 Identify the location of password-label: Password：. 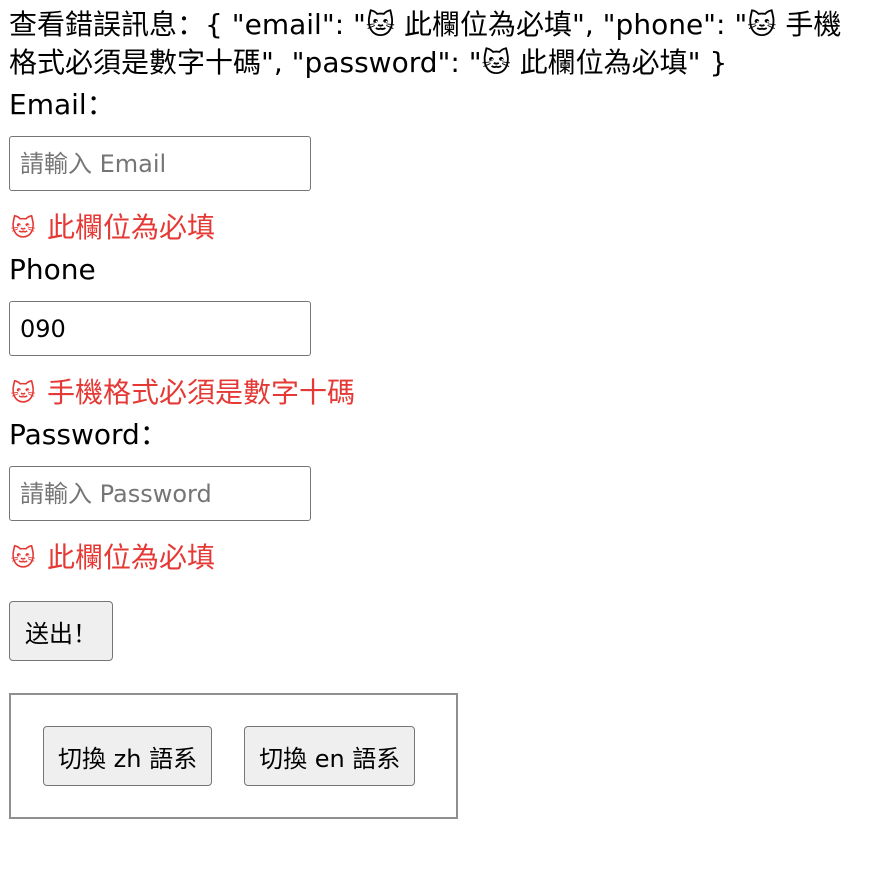
(88, 434).